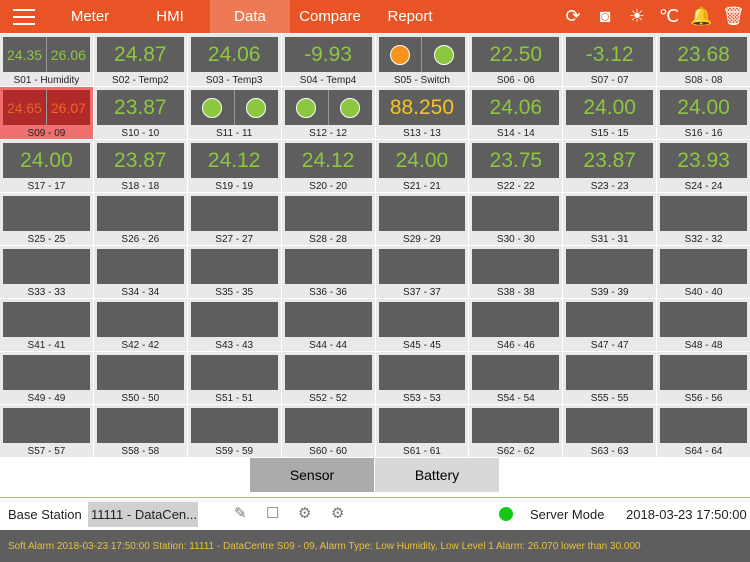 The width and height of the screenshot is (750, 562). I want to click on sensor-tile: S34 - 34, so click(140, 272).